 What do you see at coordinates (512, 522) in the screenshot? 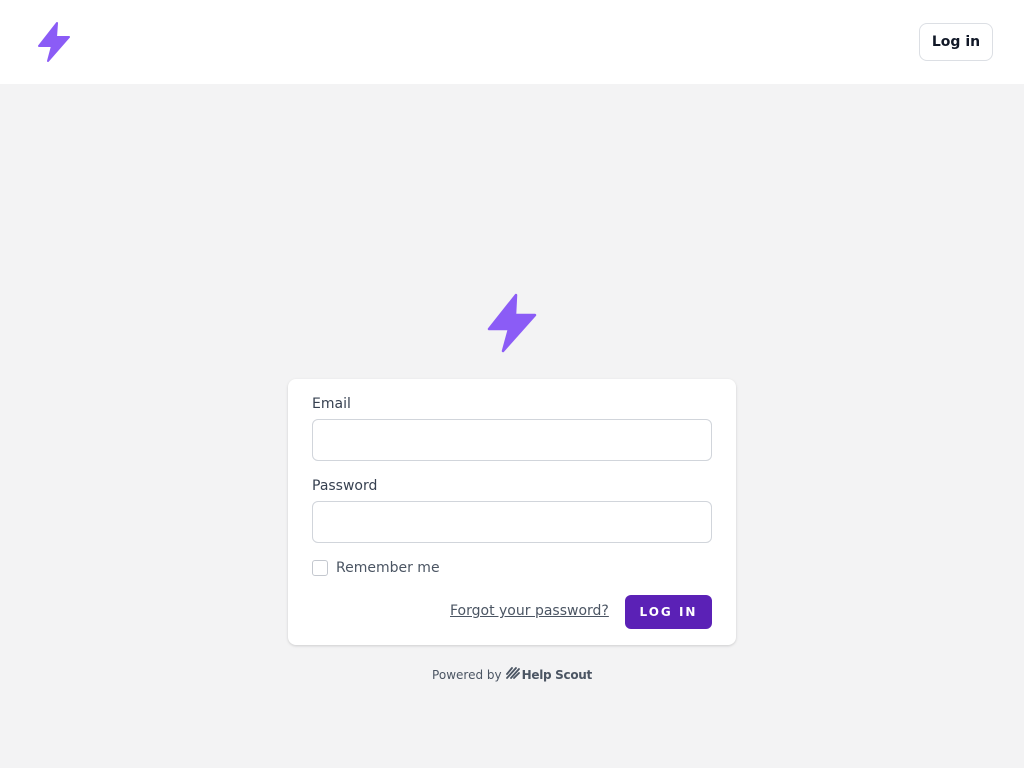
I see `password-field` at bounding box center [512, 522].